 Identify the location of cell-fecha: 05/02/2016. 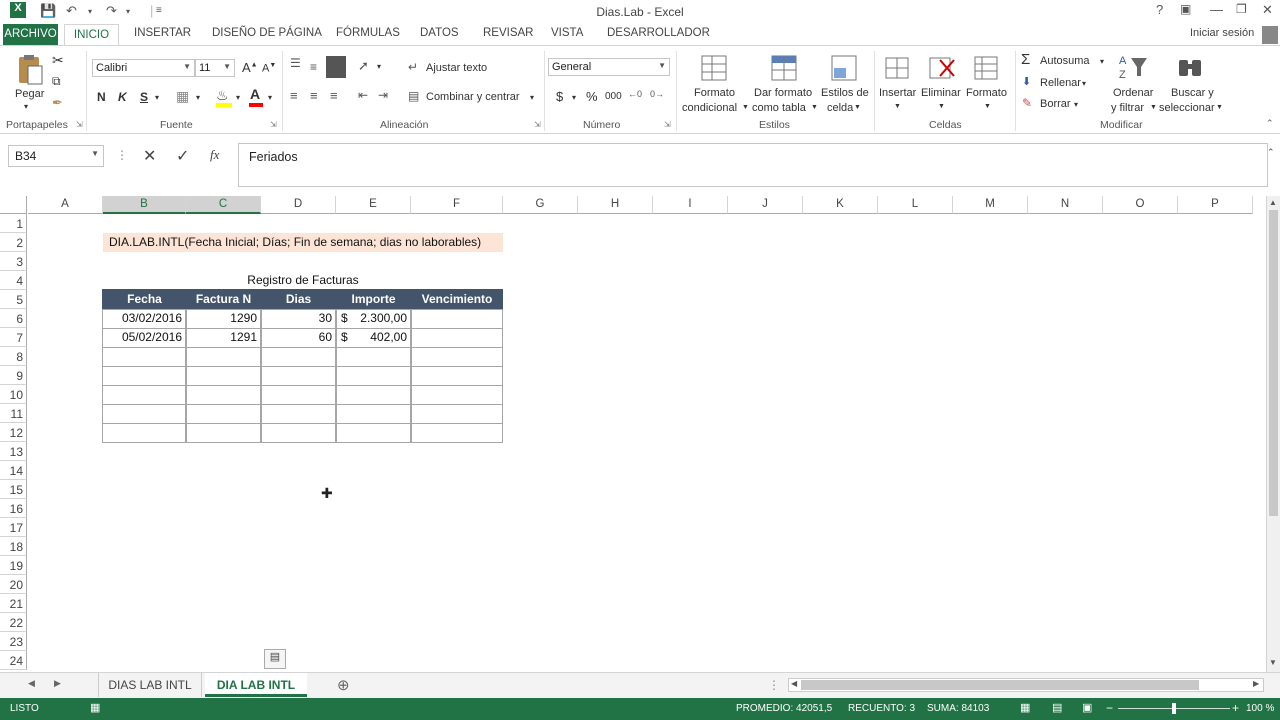
(144, 337).